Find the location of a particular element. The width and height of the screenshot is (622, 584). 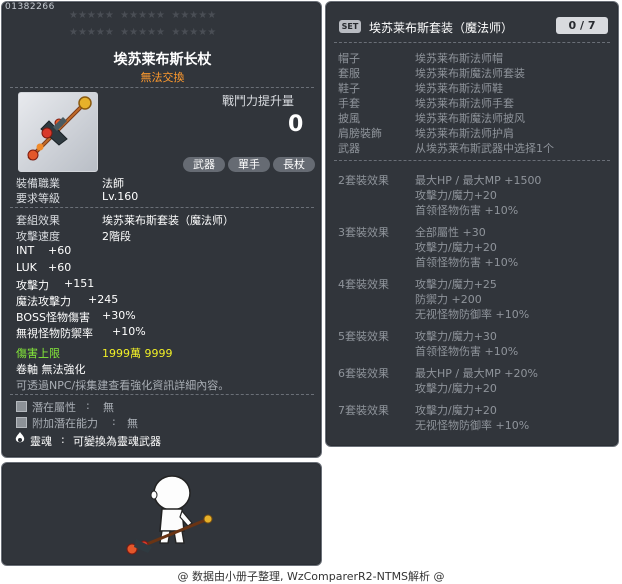

star-rating-row-2: ★★★★★ ★★★★★ ★★★★★ is located at coordinates (143, 32).